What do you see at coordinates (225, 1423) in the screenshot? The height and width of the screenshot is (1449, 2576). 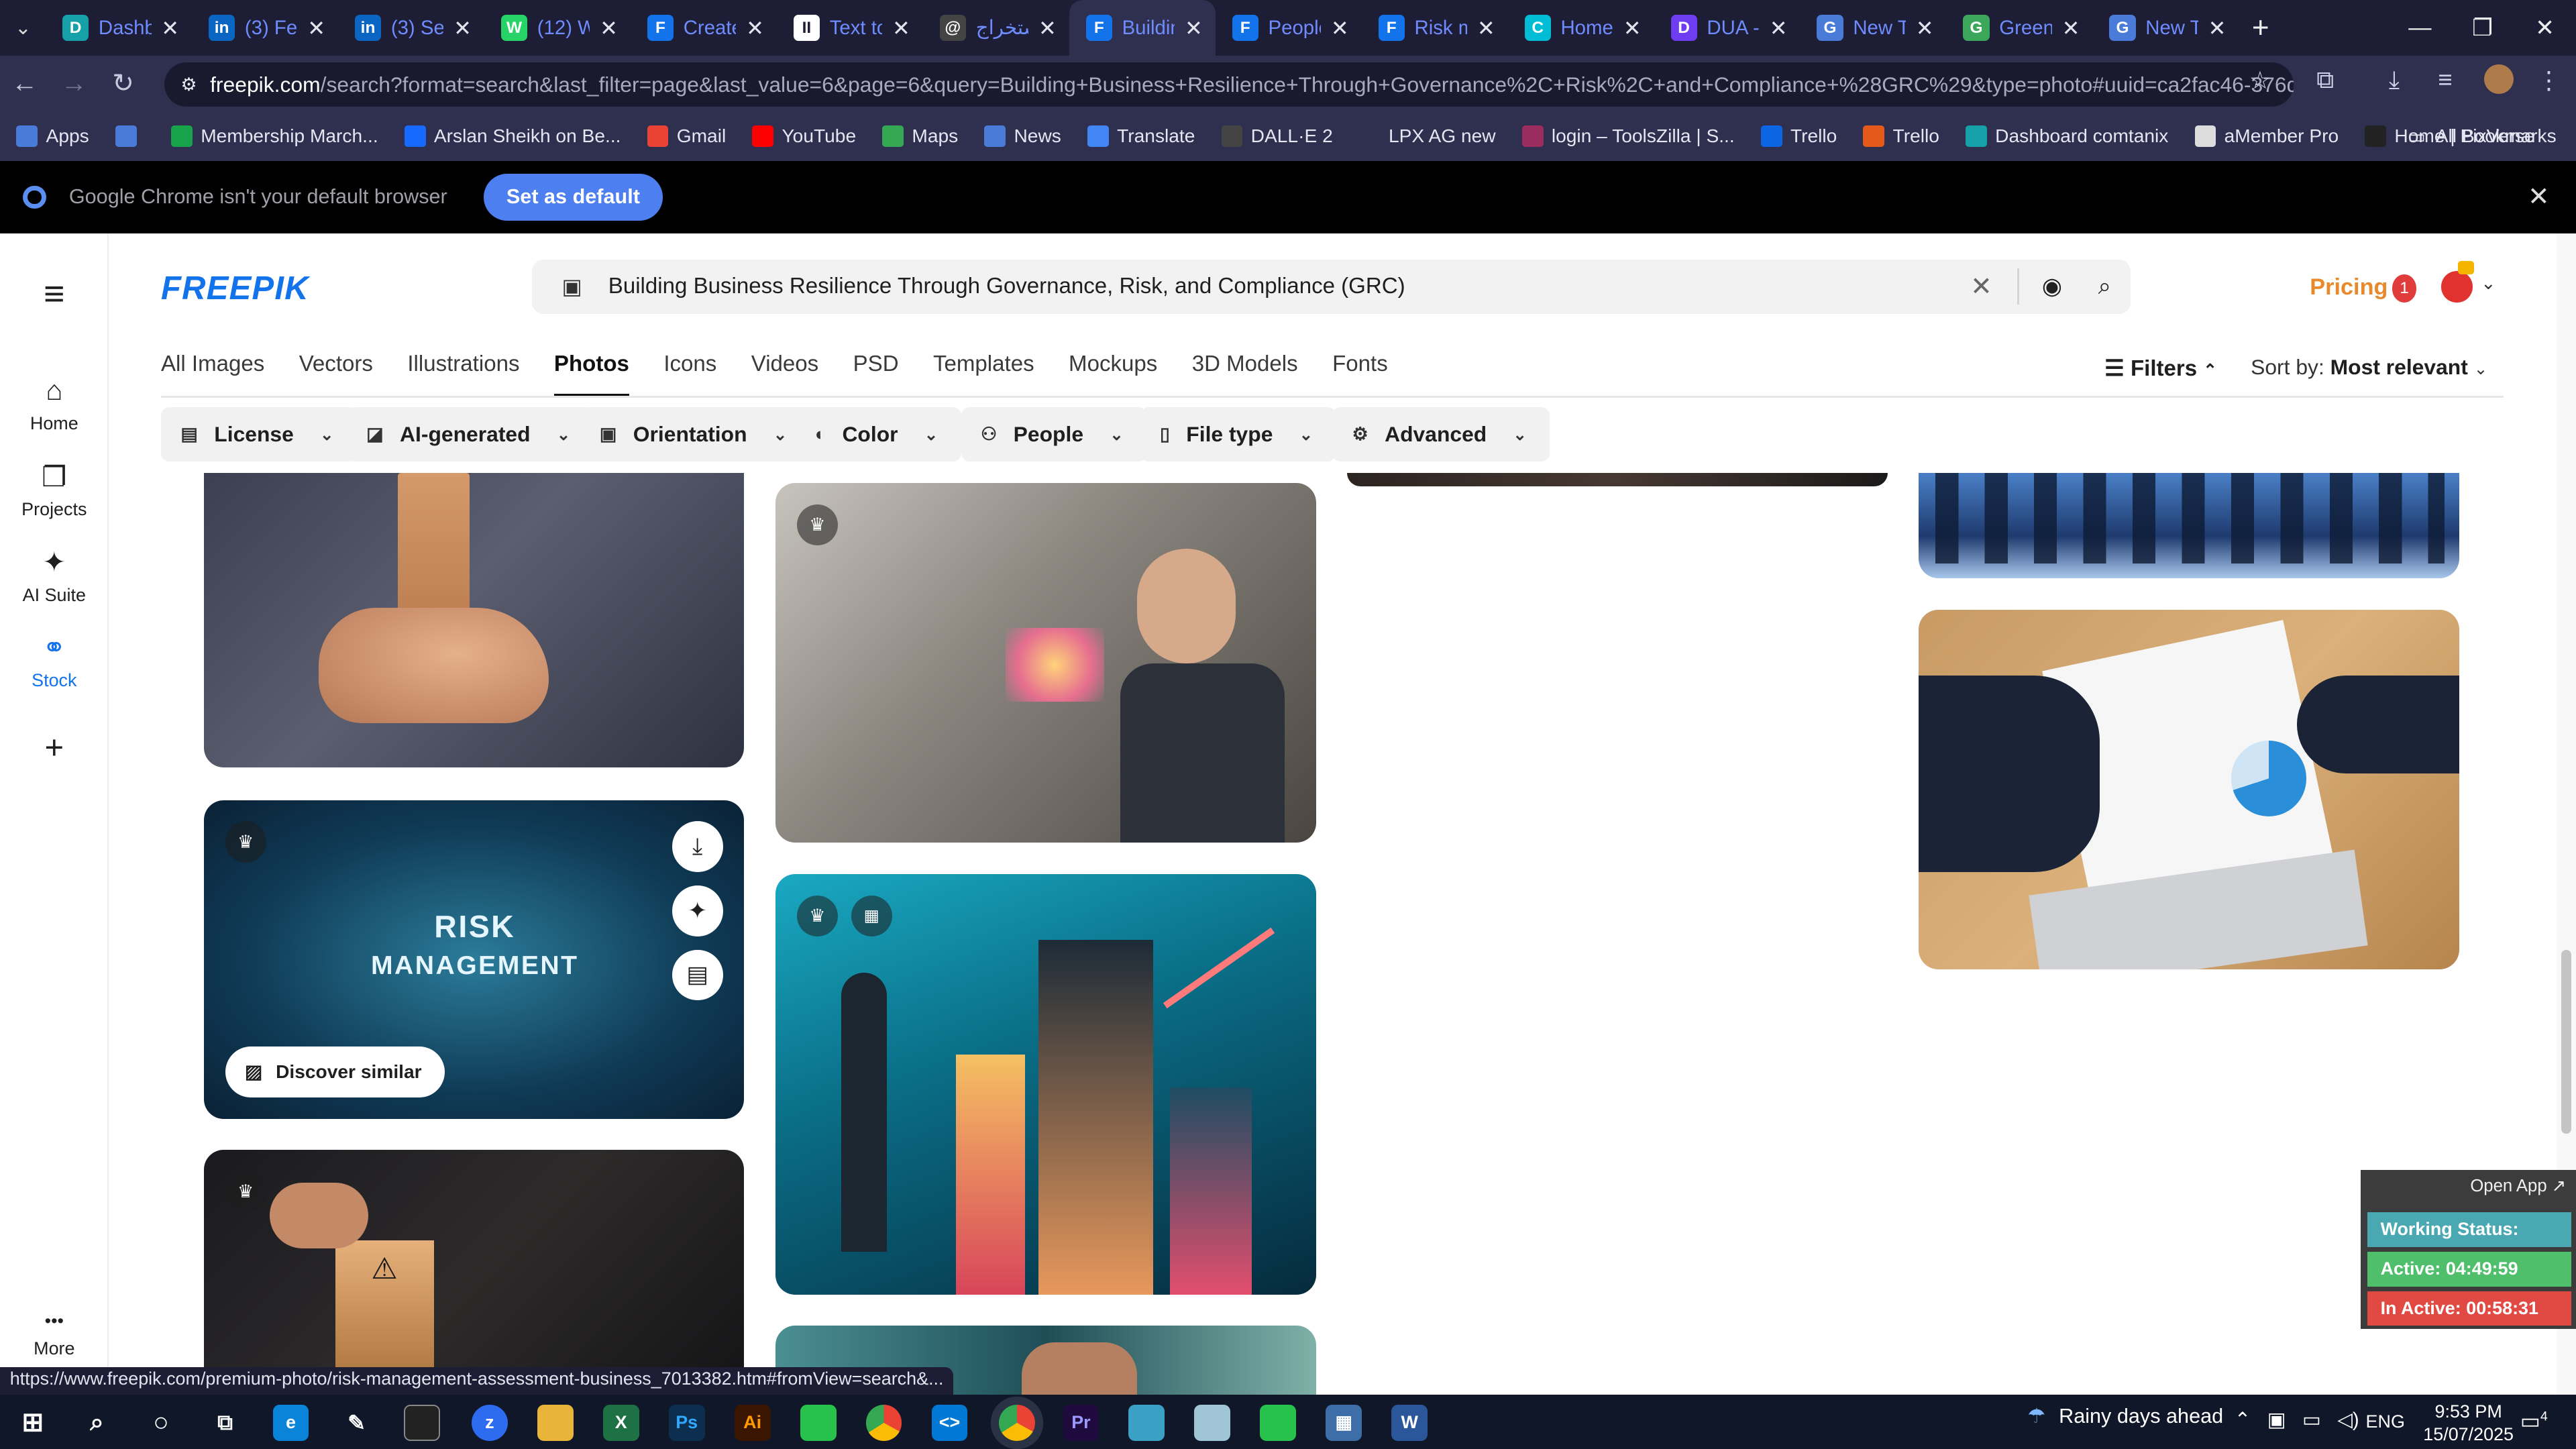 I see `task-view-icon: ⧉` at bounding box center [225, 1423].